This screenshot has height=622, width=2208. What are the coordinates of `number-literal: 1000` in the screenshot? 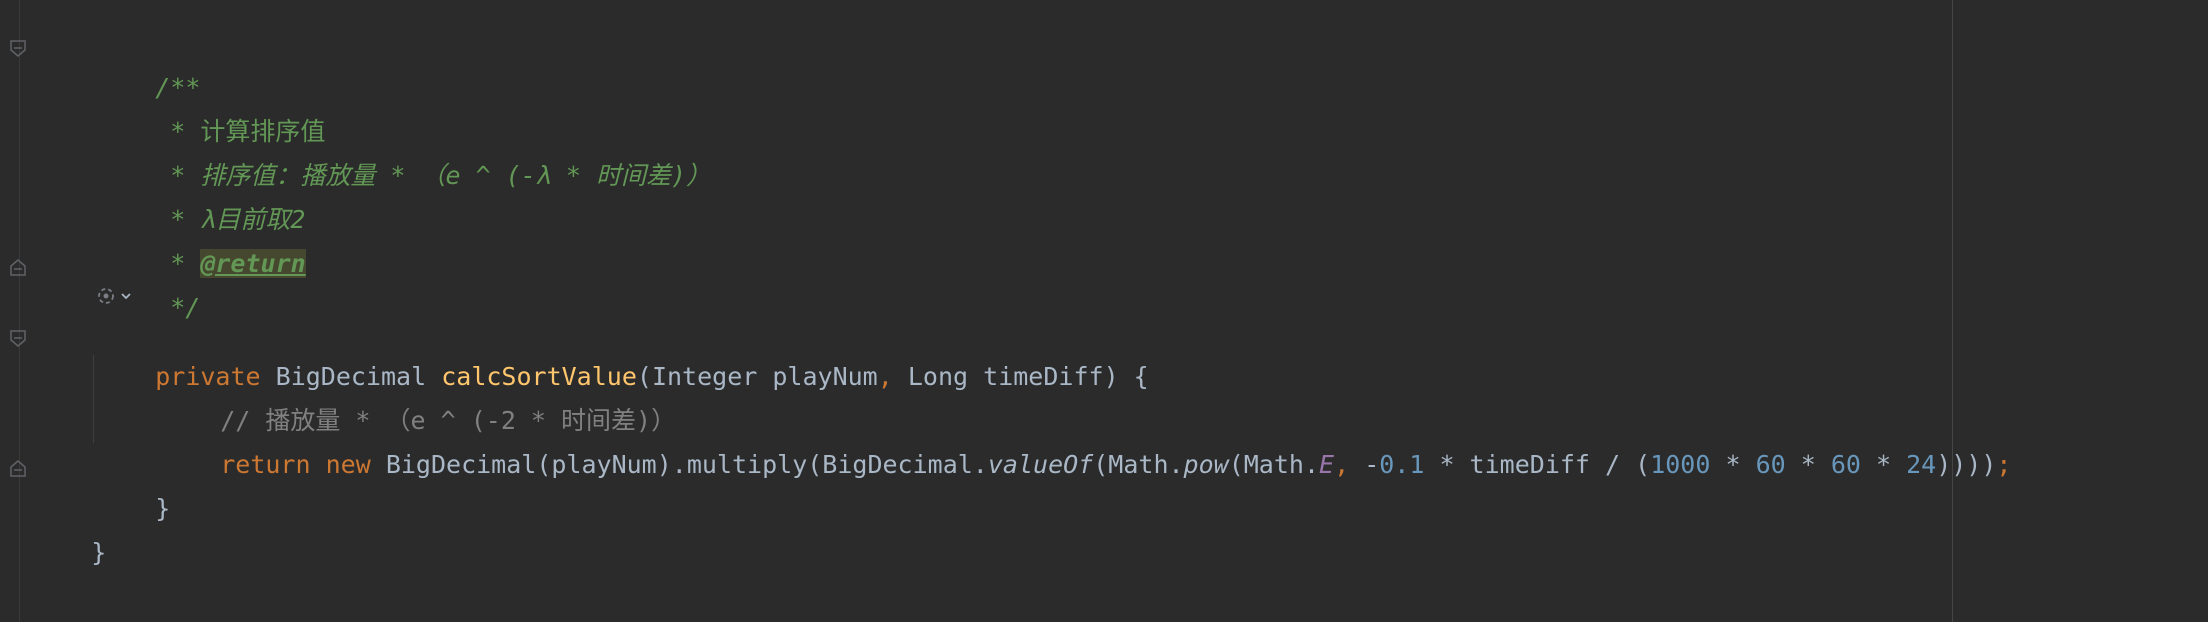 It's located at (1680, 464).